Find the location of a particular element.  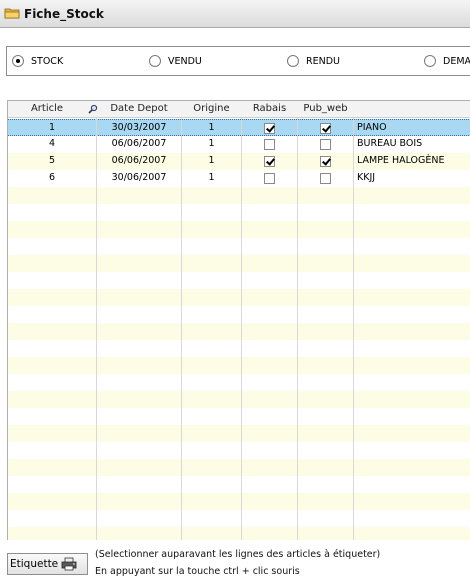

col-header-article: Article is located at coordinates (47, 109).